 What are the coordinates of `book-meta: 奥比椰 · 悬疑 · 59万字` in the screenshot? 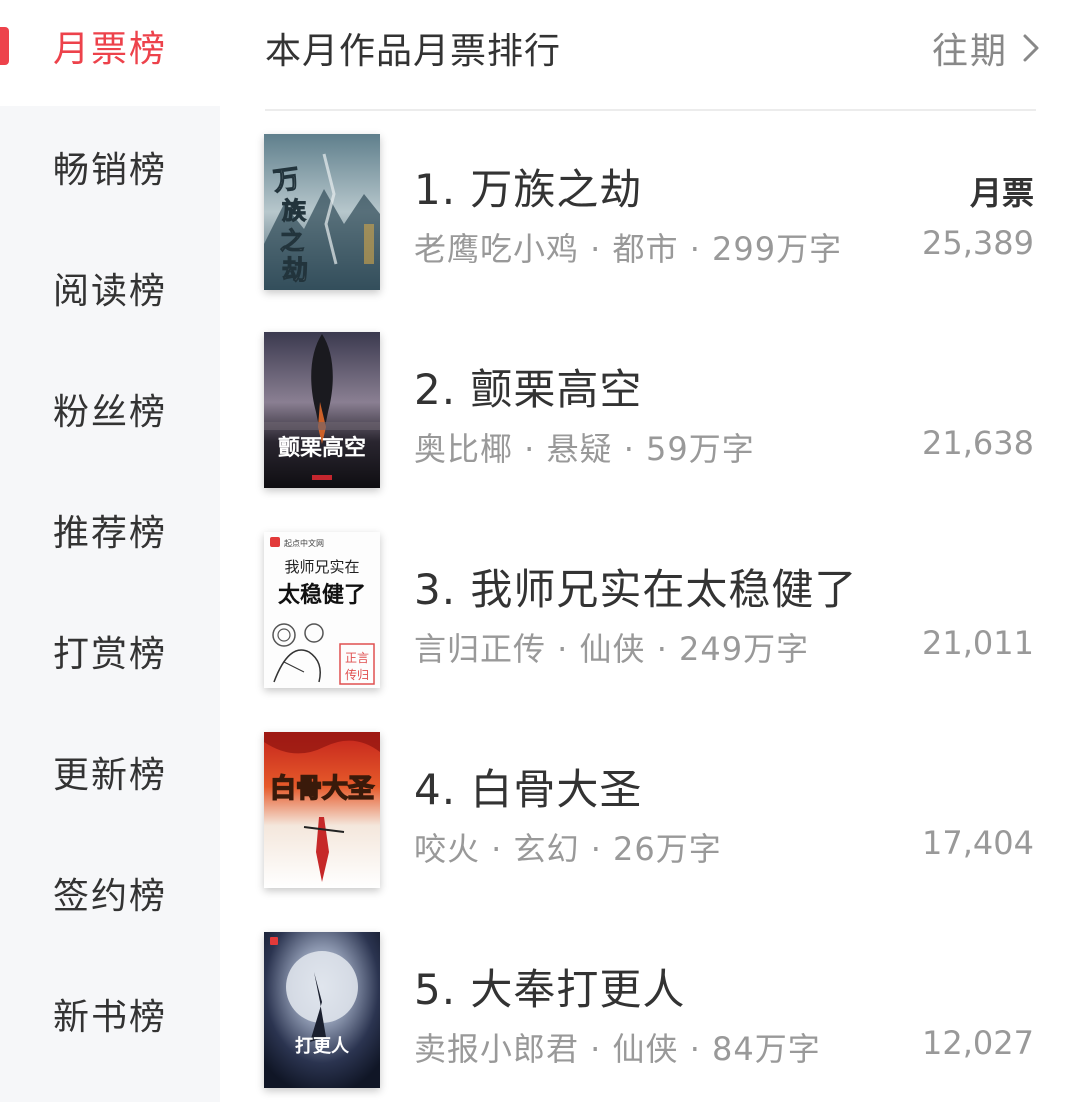 It's located at (584, 449).